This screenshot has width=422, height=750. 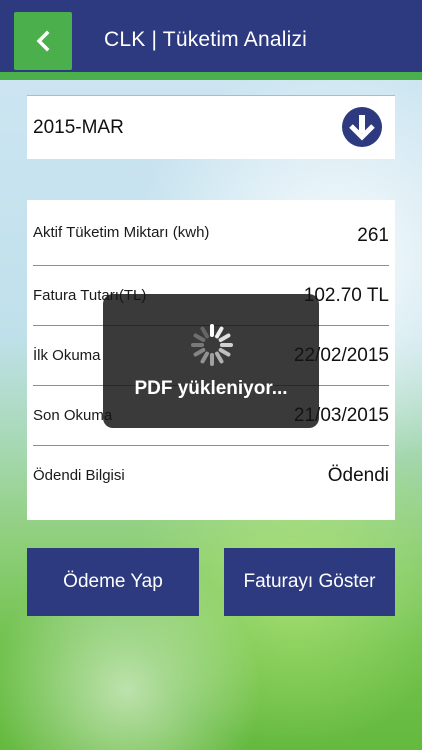 I want to click on chevron-left-icon, so click(x=43, y=41).